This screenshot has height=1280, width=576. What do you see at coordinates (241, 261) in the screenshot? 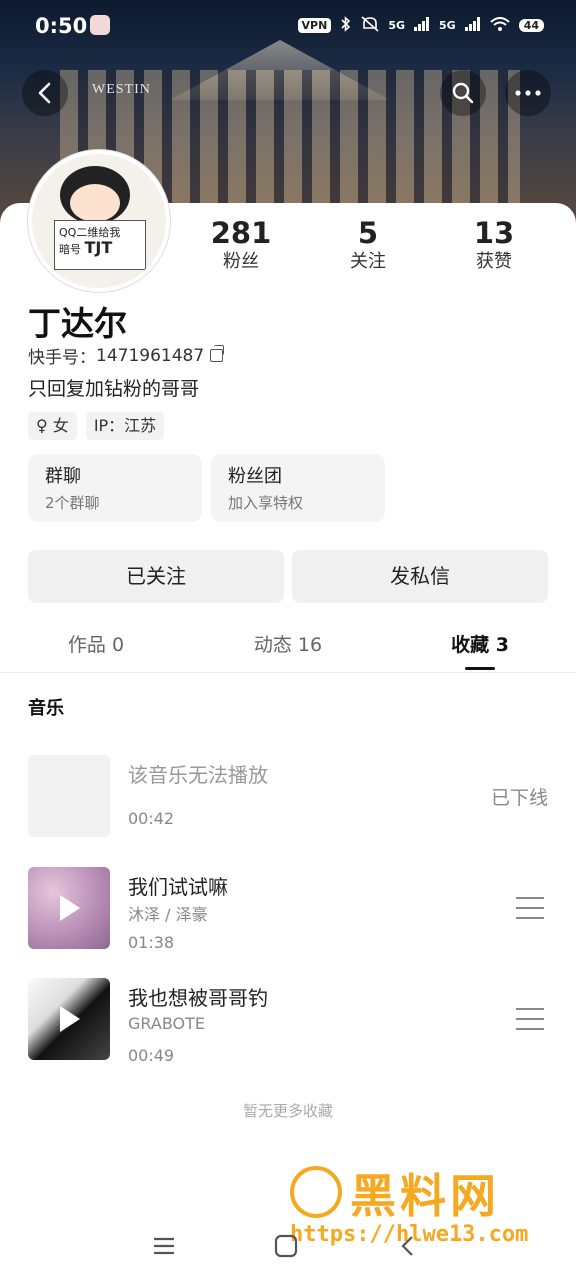
I see `stat-label: 粉丝` at bounding box center [241, 261].